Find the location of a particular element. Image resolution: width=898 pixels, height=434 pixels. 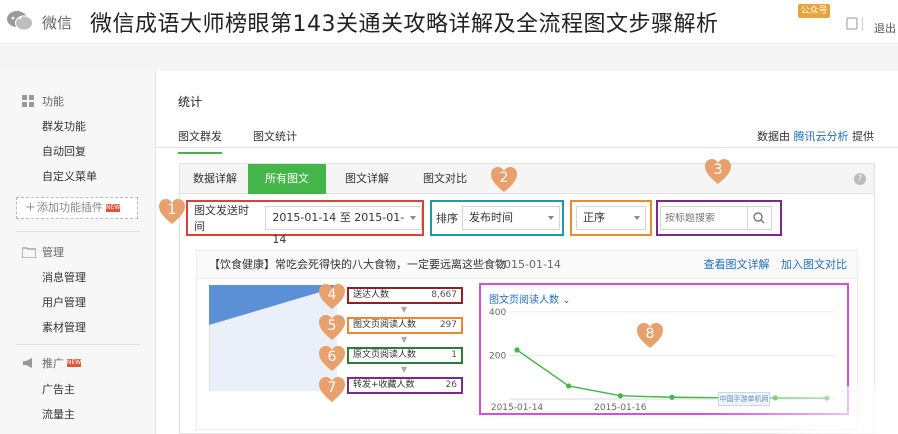

sort-filter: 排序 发布时间 is located at coordinates (497, 218).